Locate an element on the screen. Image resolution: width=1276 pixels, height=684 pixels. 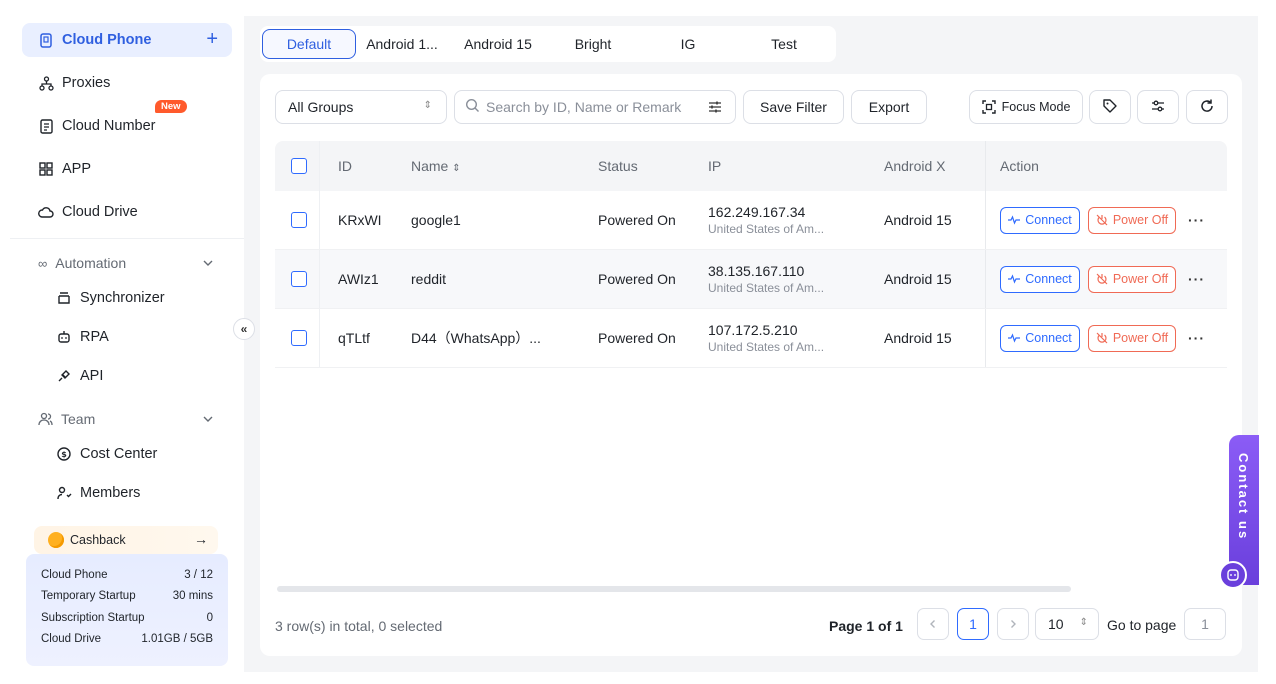
cell-name: reddit is located at coordinates (429, 279).